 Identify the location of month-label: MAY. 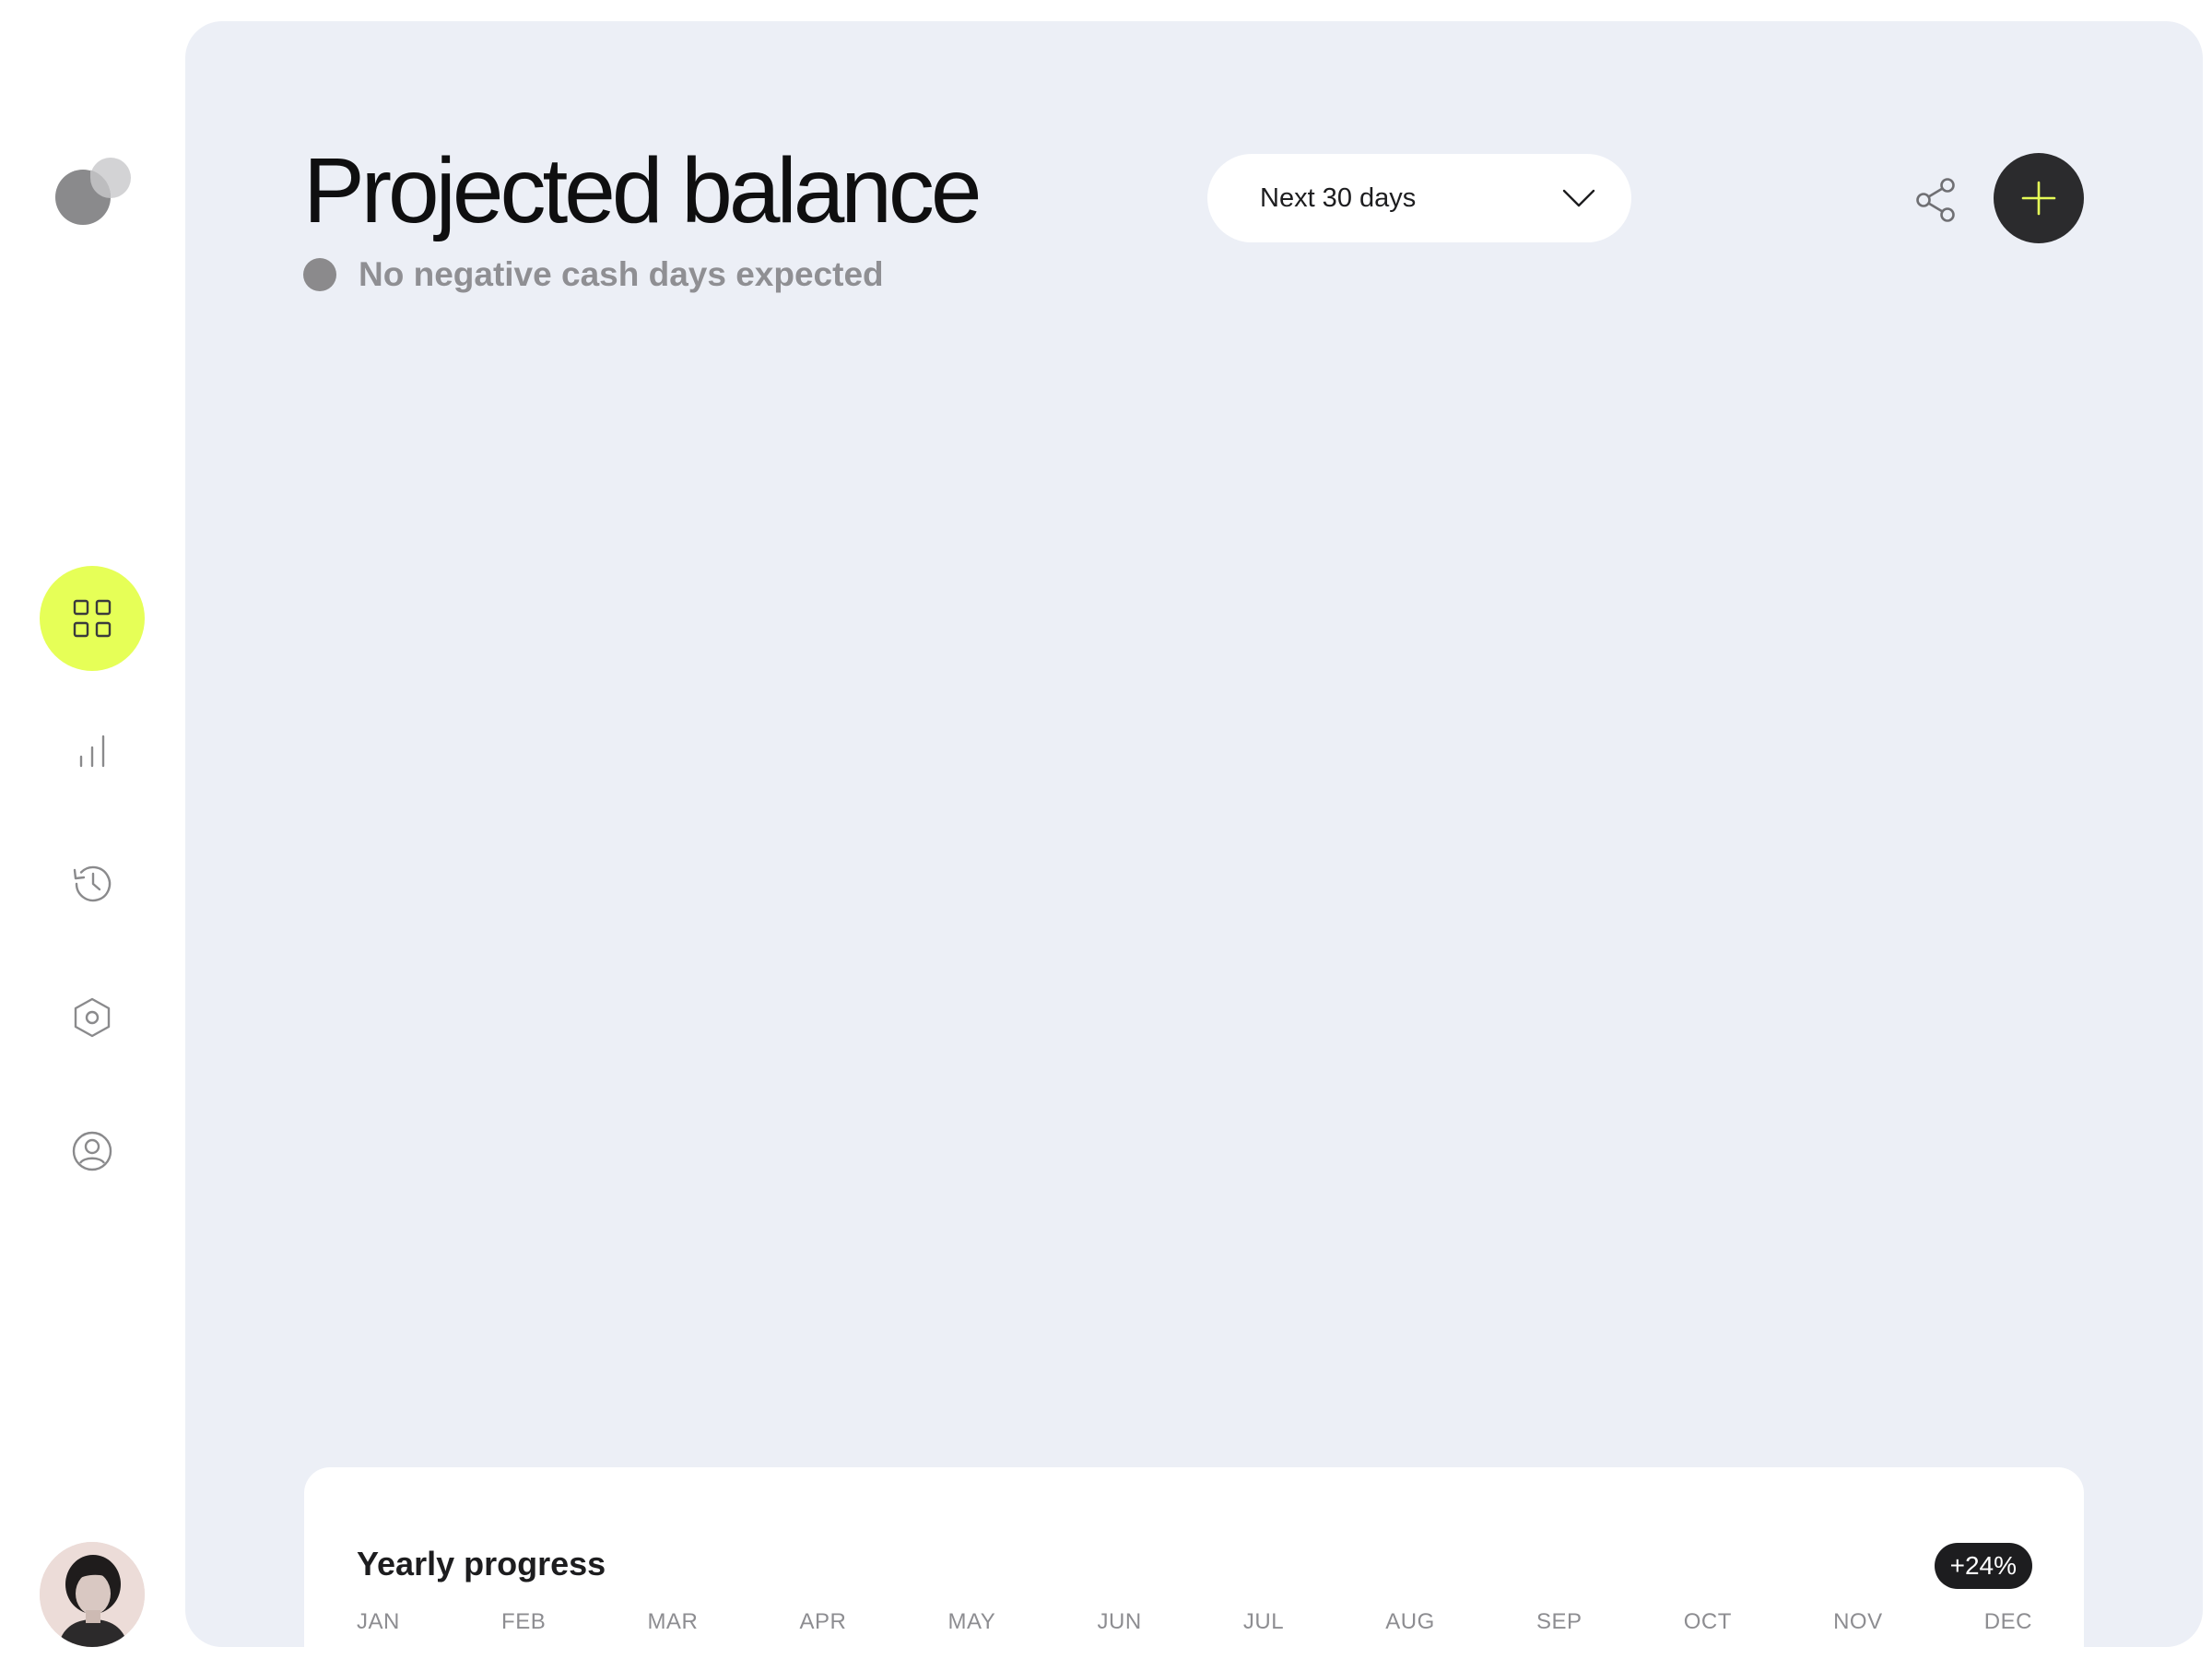
(971, 1621).